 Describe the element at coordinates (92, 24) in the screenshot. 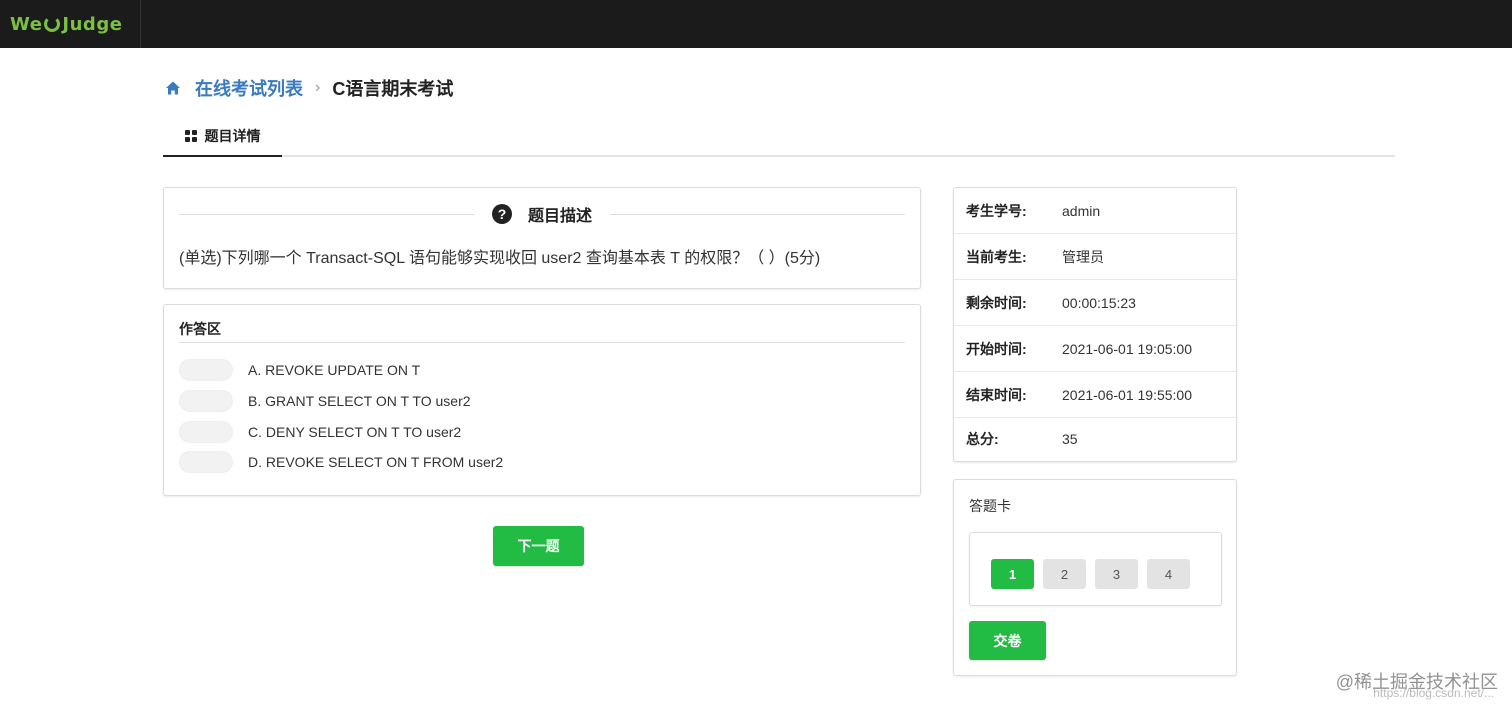

I see `logo-suffix: Judge` at that location.